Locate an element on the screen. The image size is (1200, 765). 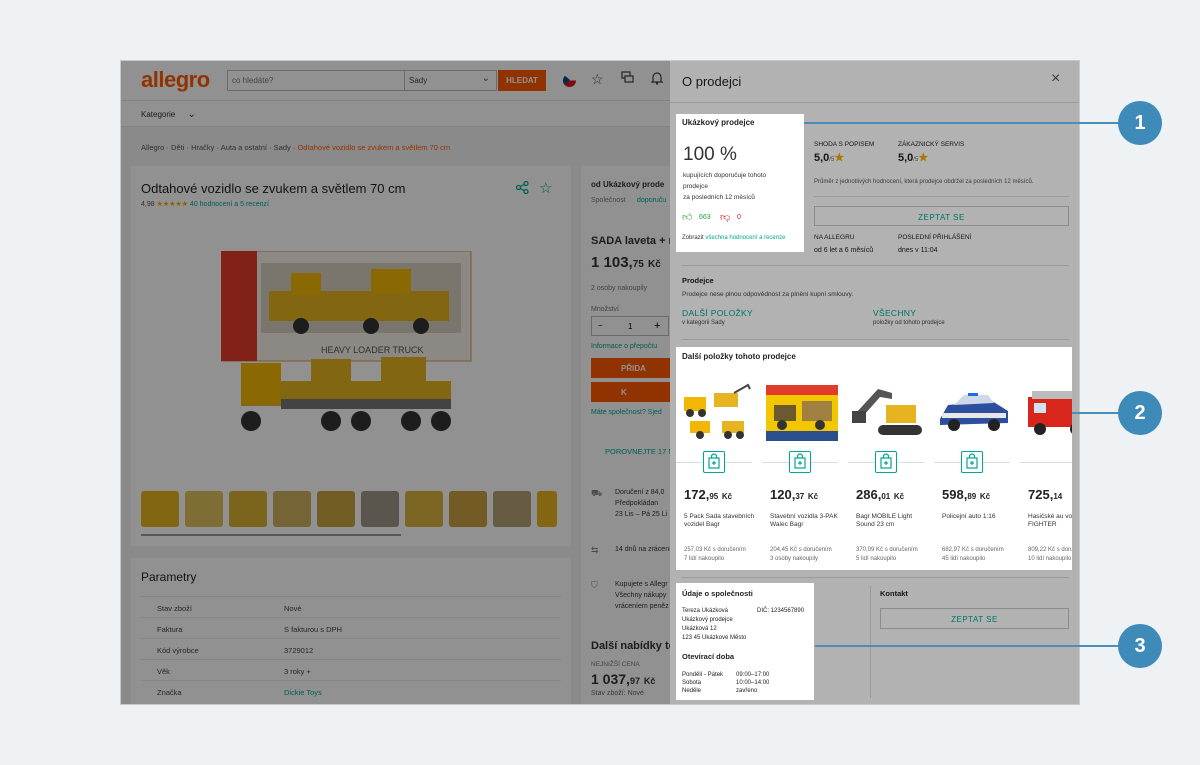
price-dec: 89 is located at coordinates (972, 496).